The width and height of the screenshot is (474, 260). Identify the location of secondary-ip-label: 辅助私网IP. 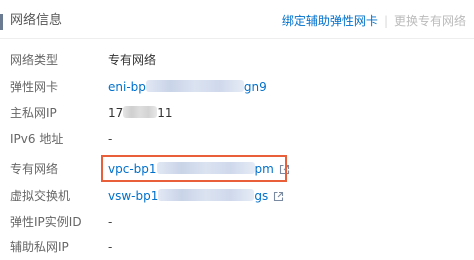
(39, 247).